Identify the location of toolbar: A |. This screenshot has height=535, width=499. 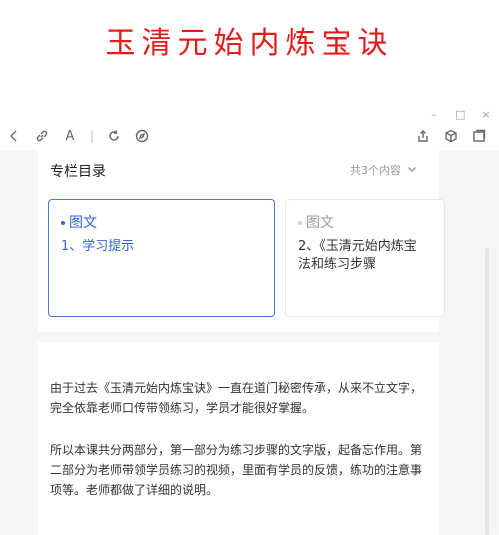
(249, 138).